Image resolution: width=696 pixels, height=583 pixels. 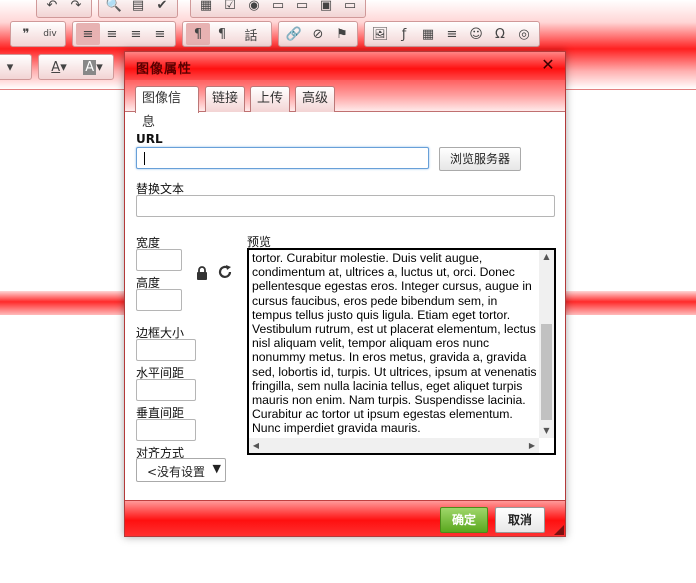 I want to click on format-combo-tail: ▾, so click(x=16, y=67).